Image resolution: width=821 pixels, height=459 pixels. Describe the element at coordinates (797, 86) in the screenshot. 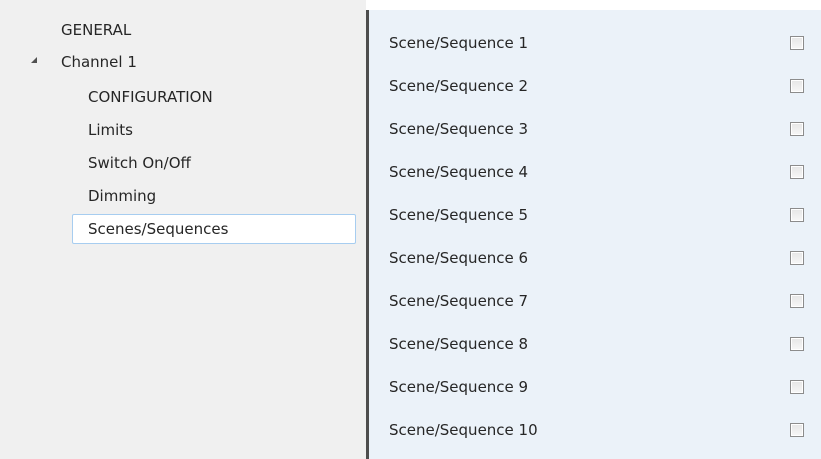

I see `scene-2-checkbox` at that location.